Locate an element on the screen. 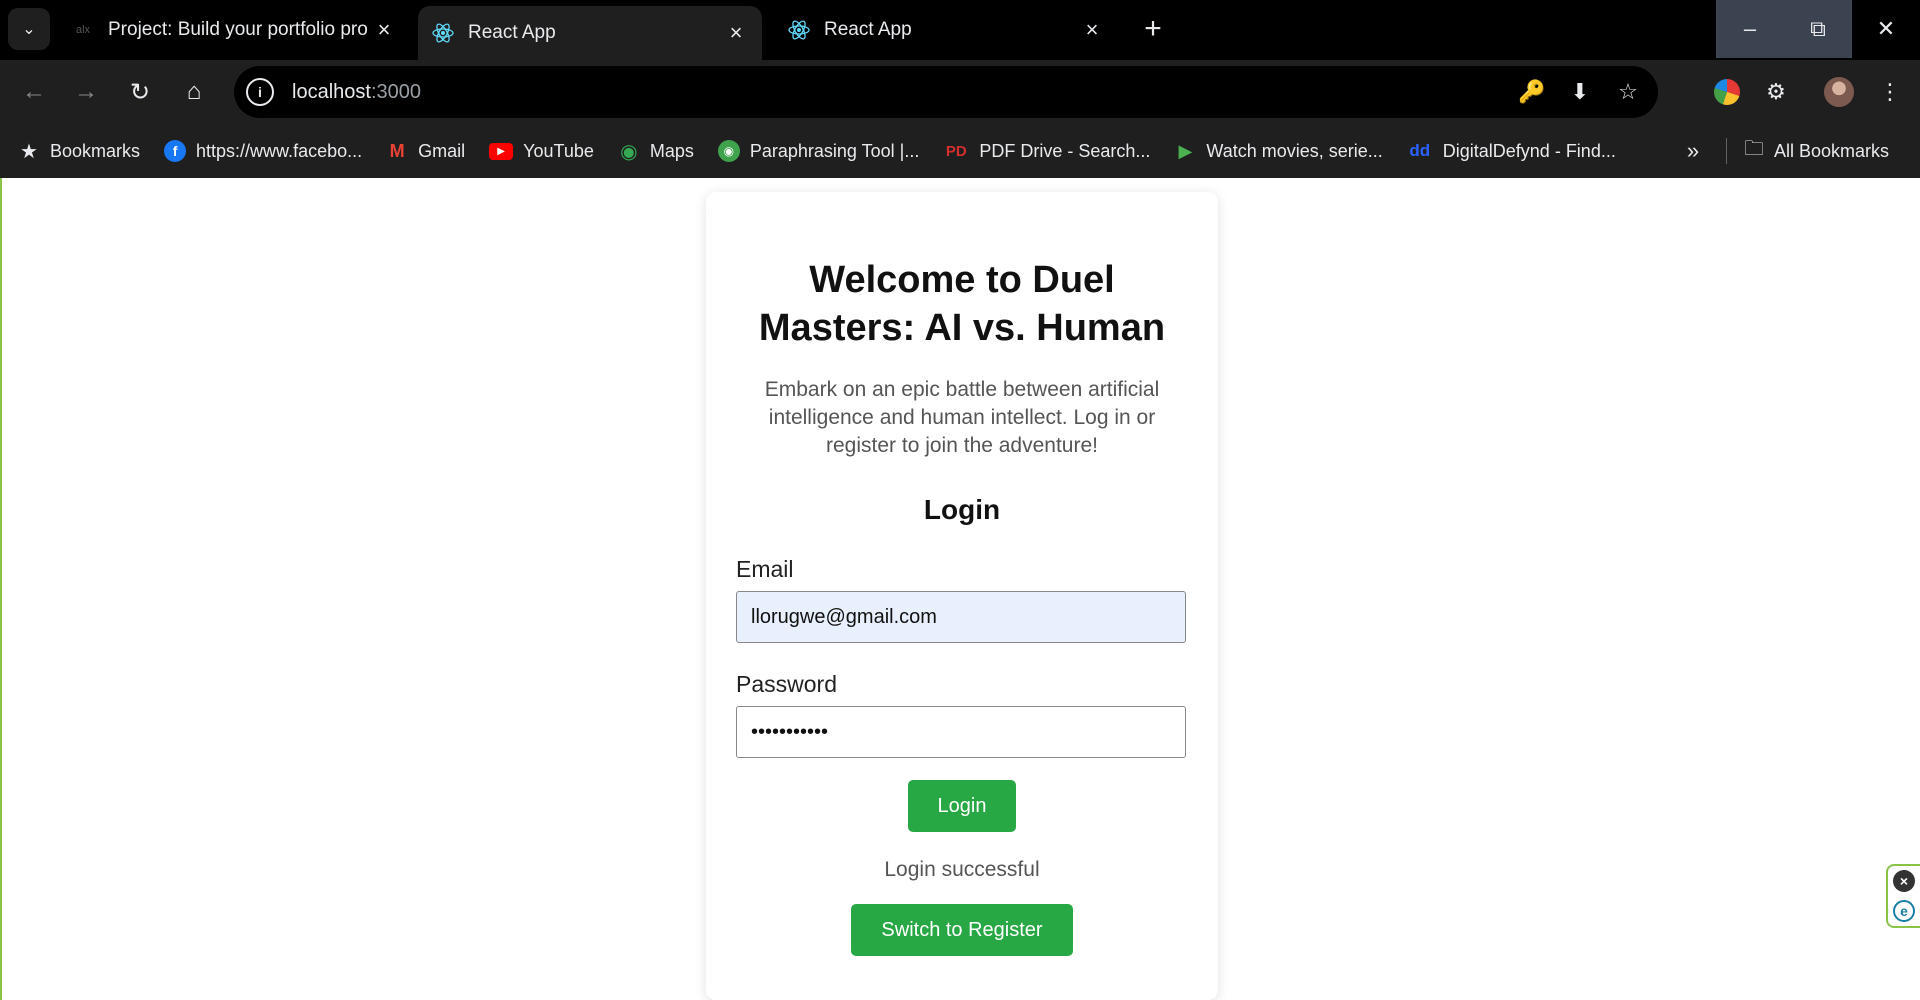 This screenshot has width=1920, height=1000. window-controls: – ⧉ ✕ is located at coordinates (1818, 29).